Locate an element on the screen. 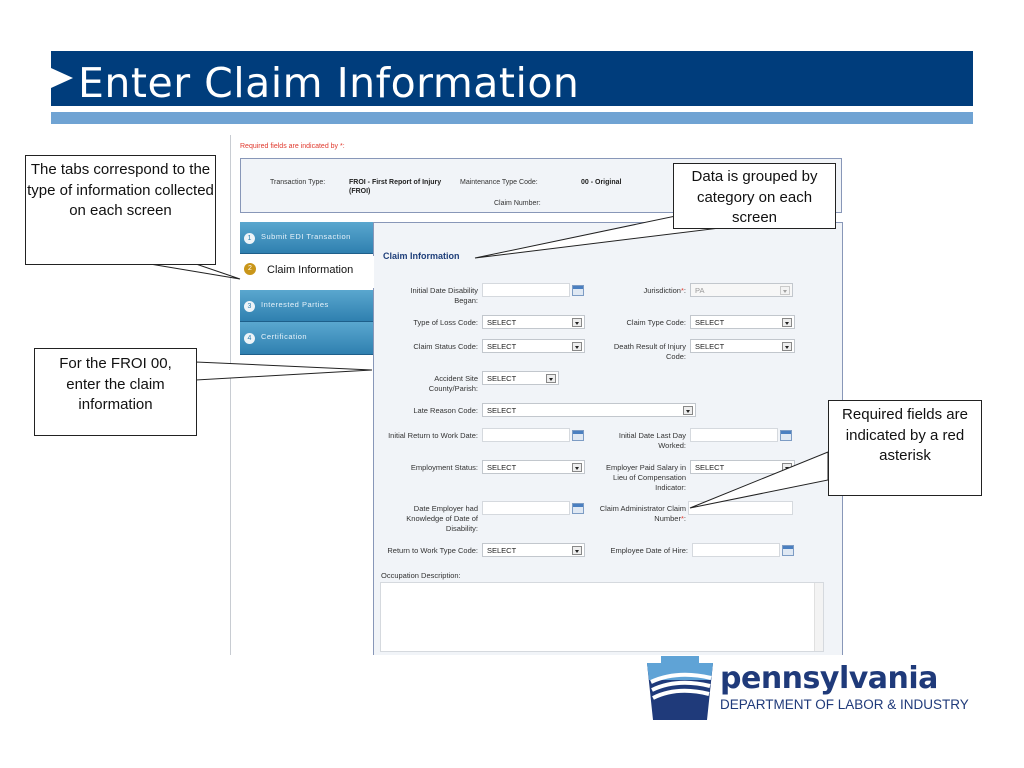  tabs-callout-pointer is located at coordinates (195, 271).